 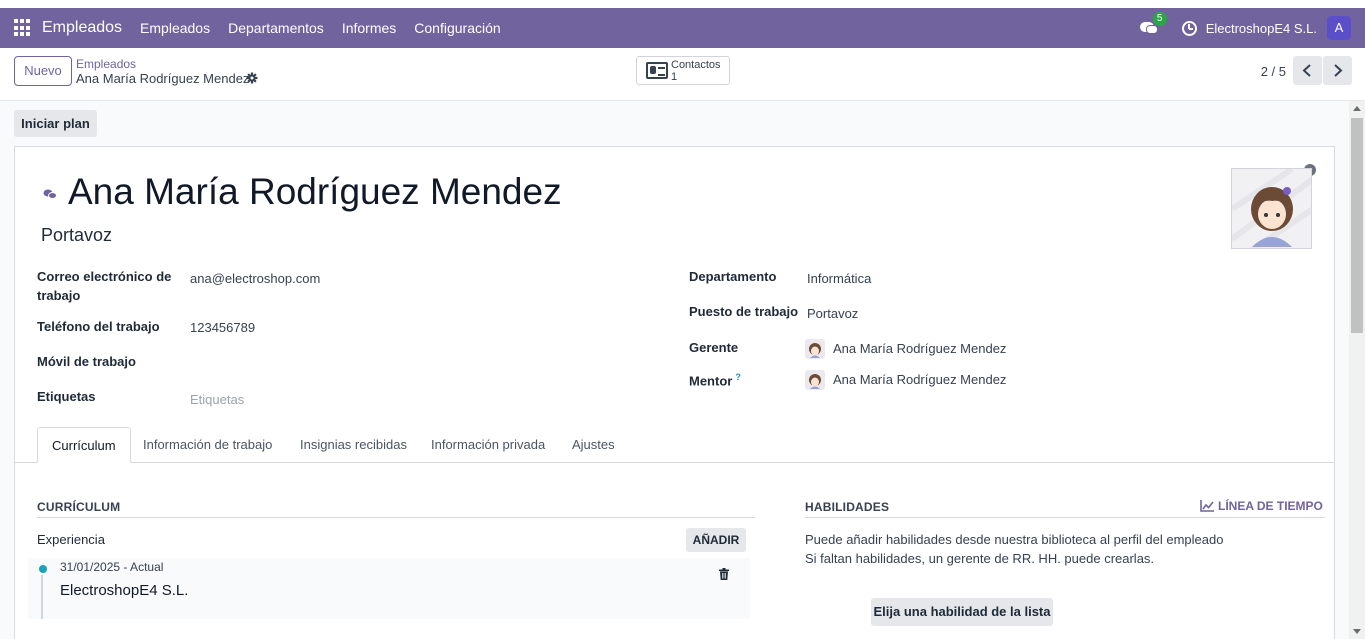 I want to click on scroll-down-arrow-icon, so click(x=1357, y=631).